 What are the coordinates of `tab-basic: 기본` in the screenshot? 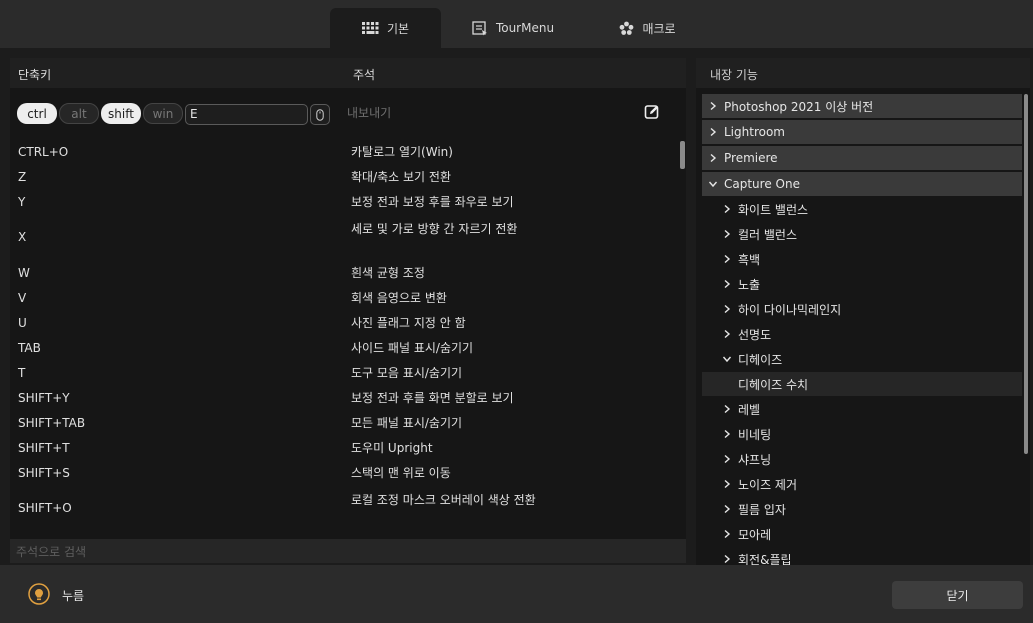 It's located at (385, 28).